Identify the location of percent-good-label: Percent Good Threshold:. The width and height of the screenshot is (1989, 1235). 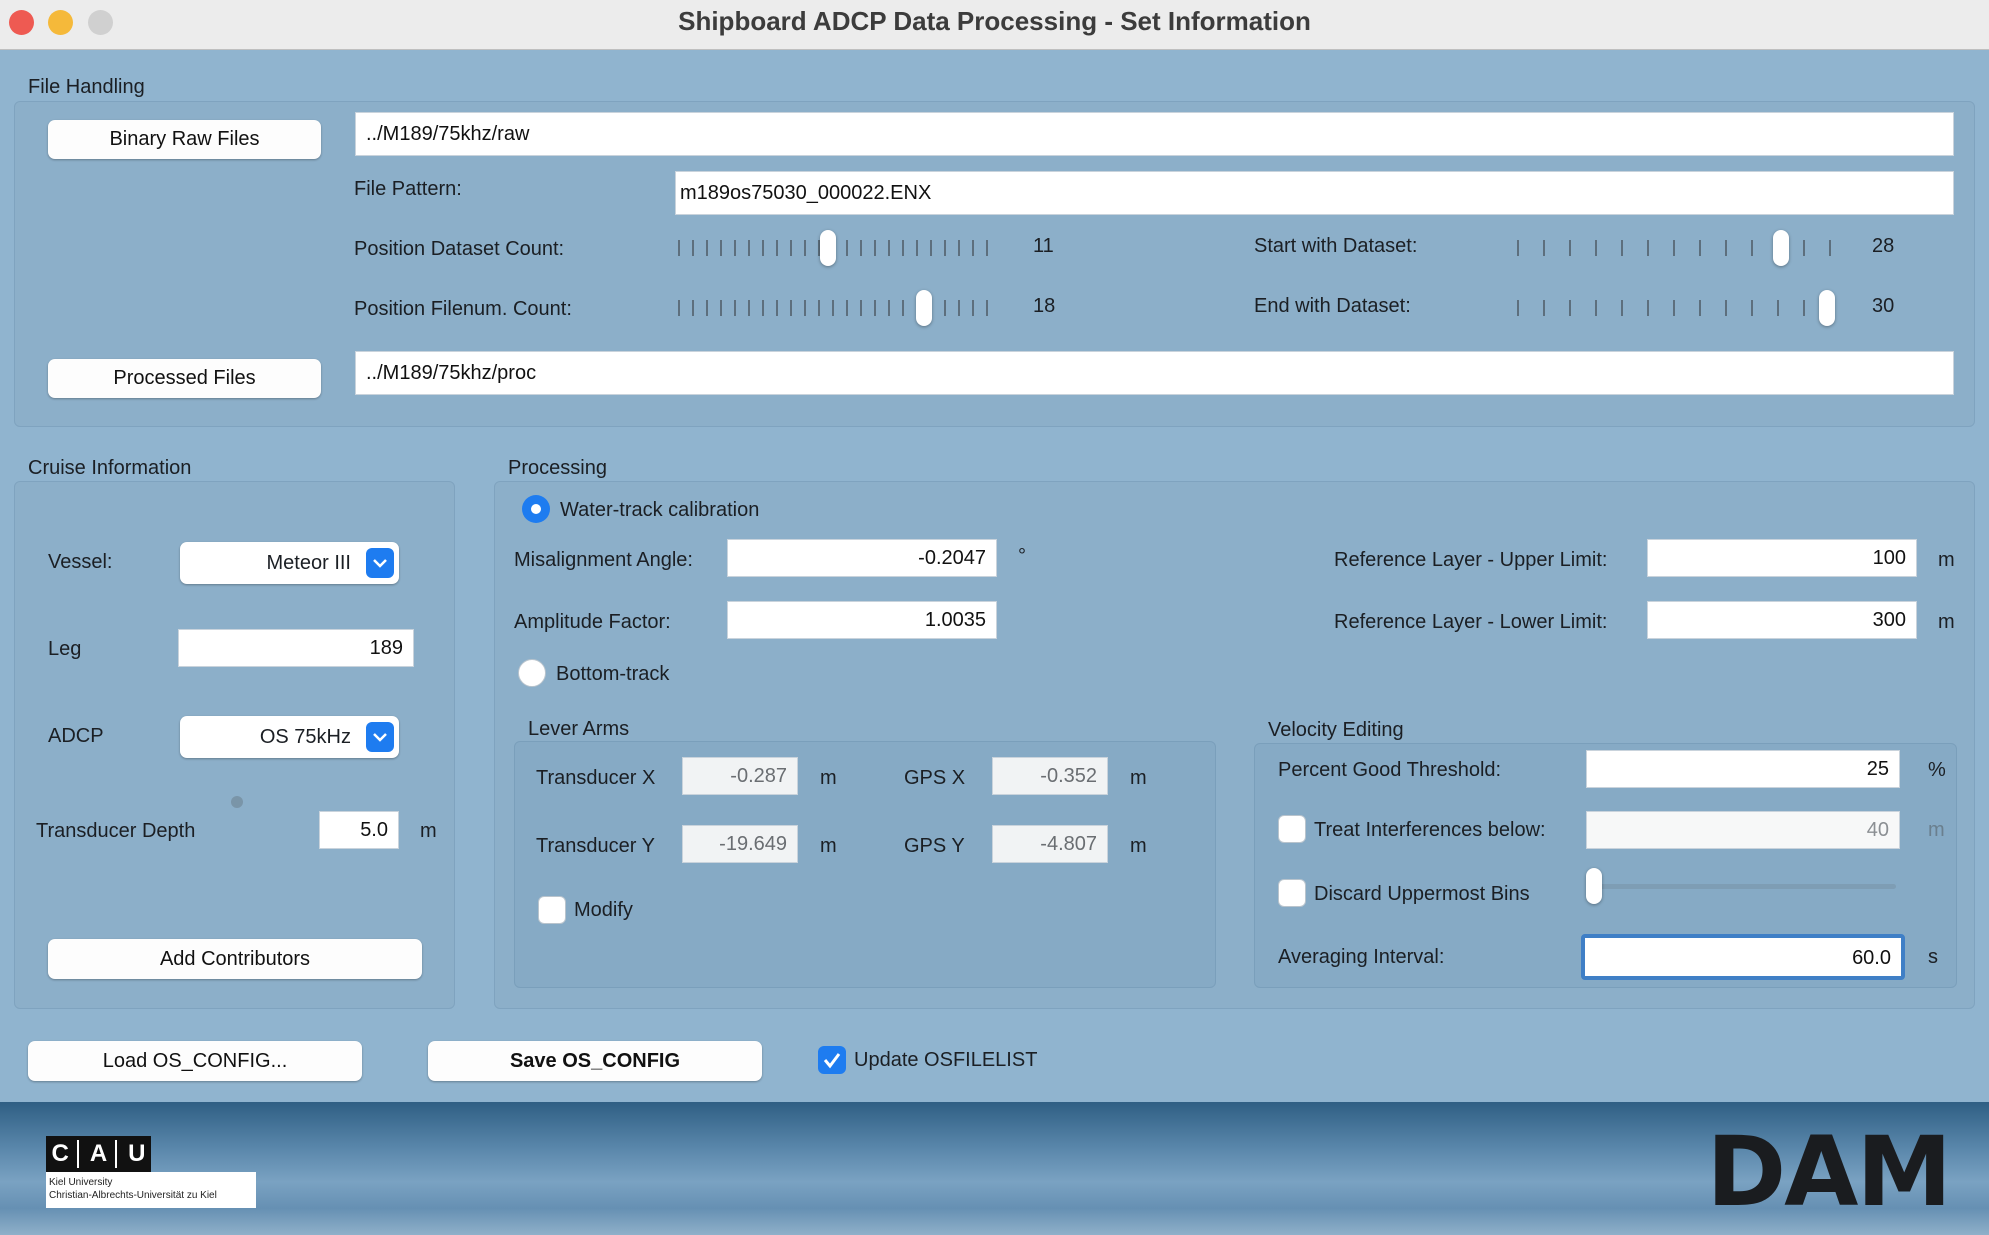
(1390, 770).